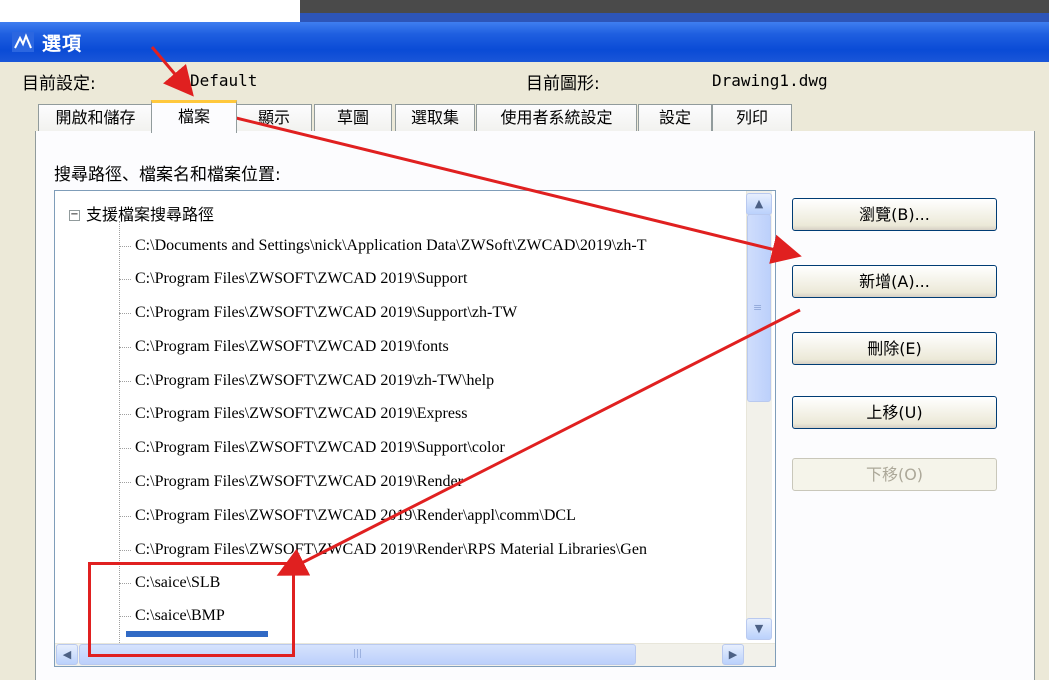  What do you see at coordinates (172, 71) in the screenshot?
I see `arrow-to-files-tab` at bounding box center [172, 71].